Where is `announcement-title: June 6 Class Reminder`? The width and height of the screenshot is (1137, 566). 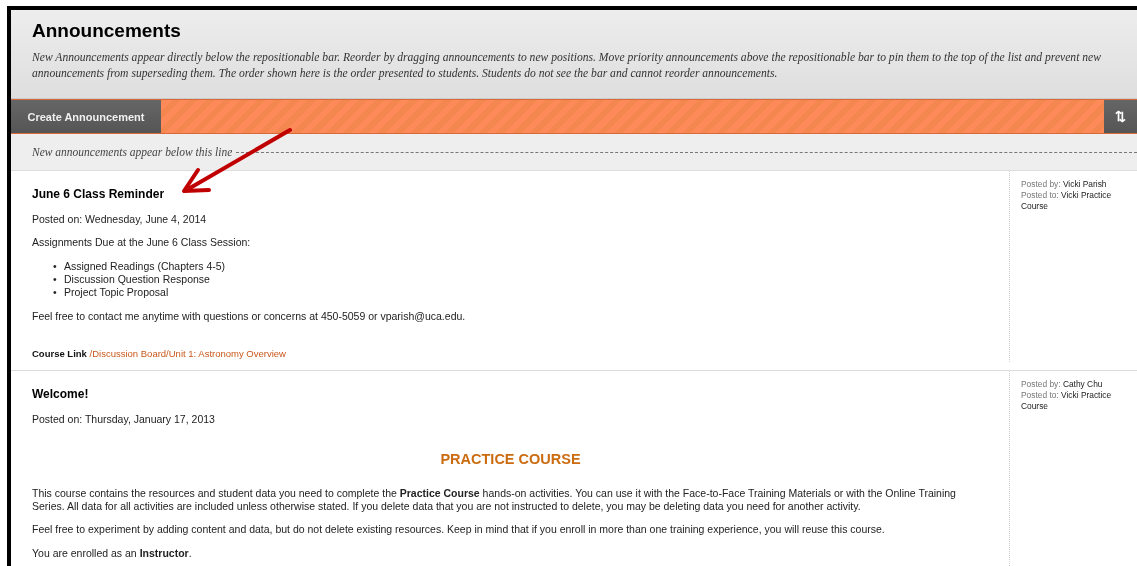
announcement-title: June 6 Class Reminder is located at coordinates (99, 194).